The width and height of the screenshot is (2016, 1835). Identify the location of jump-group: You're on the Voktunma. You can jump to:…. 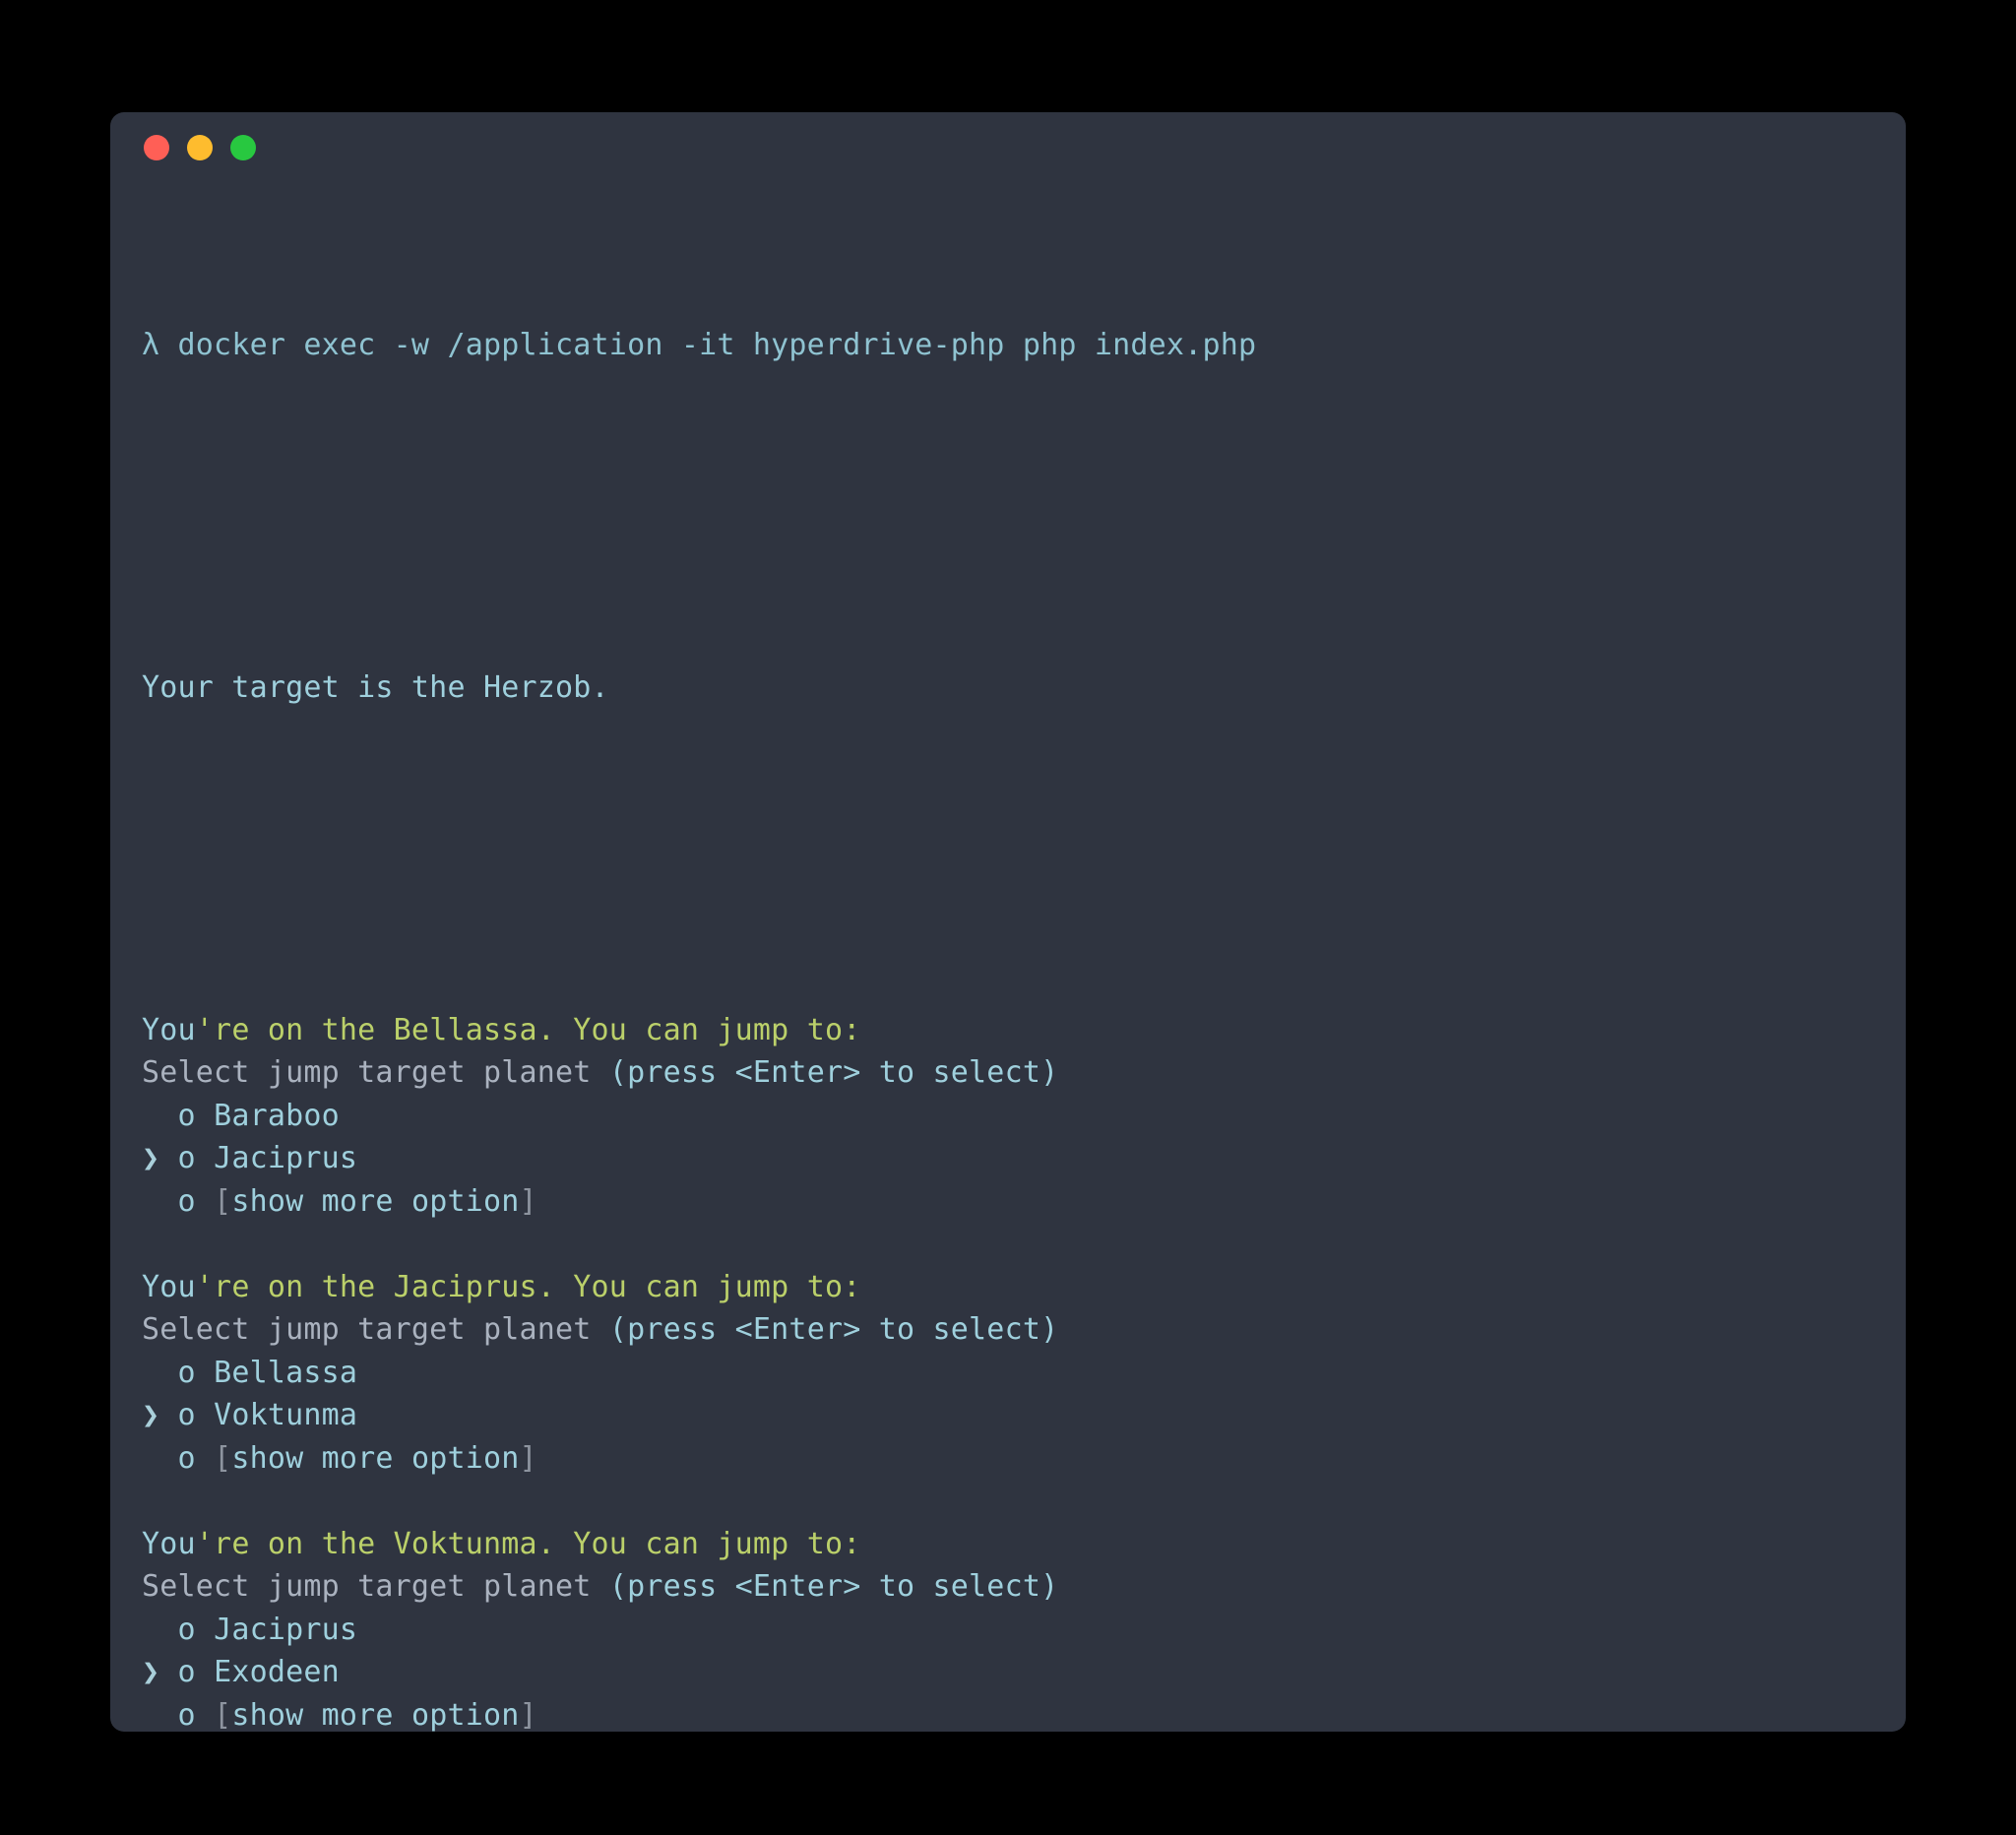
(1004, 1628).